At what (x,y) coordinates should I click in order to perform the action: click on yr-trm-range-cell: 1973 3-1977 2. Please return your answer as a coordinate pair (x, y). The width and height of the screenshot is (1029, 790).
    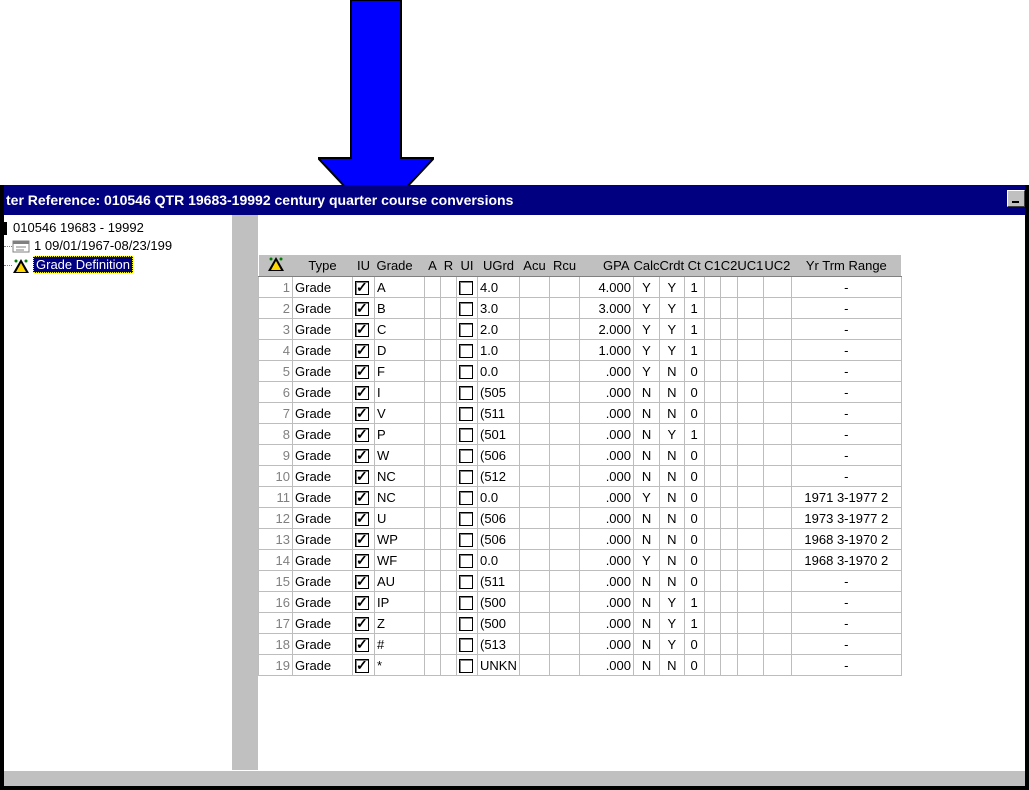
    Looking at the image, I should click on (846, 518).